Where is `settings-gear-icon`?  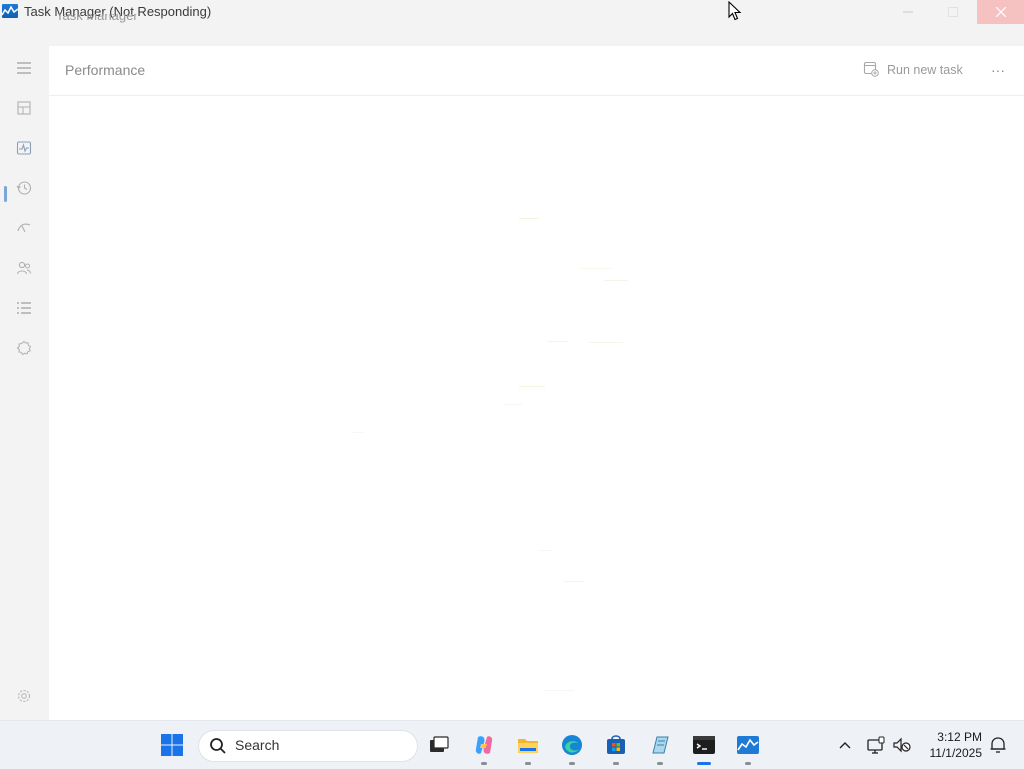
settings-gear-icon is located at coordinates (24, 696).